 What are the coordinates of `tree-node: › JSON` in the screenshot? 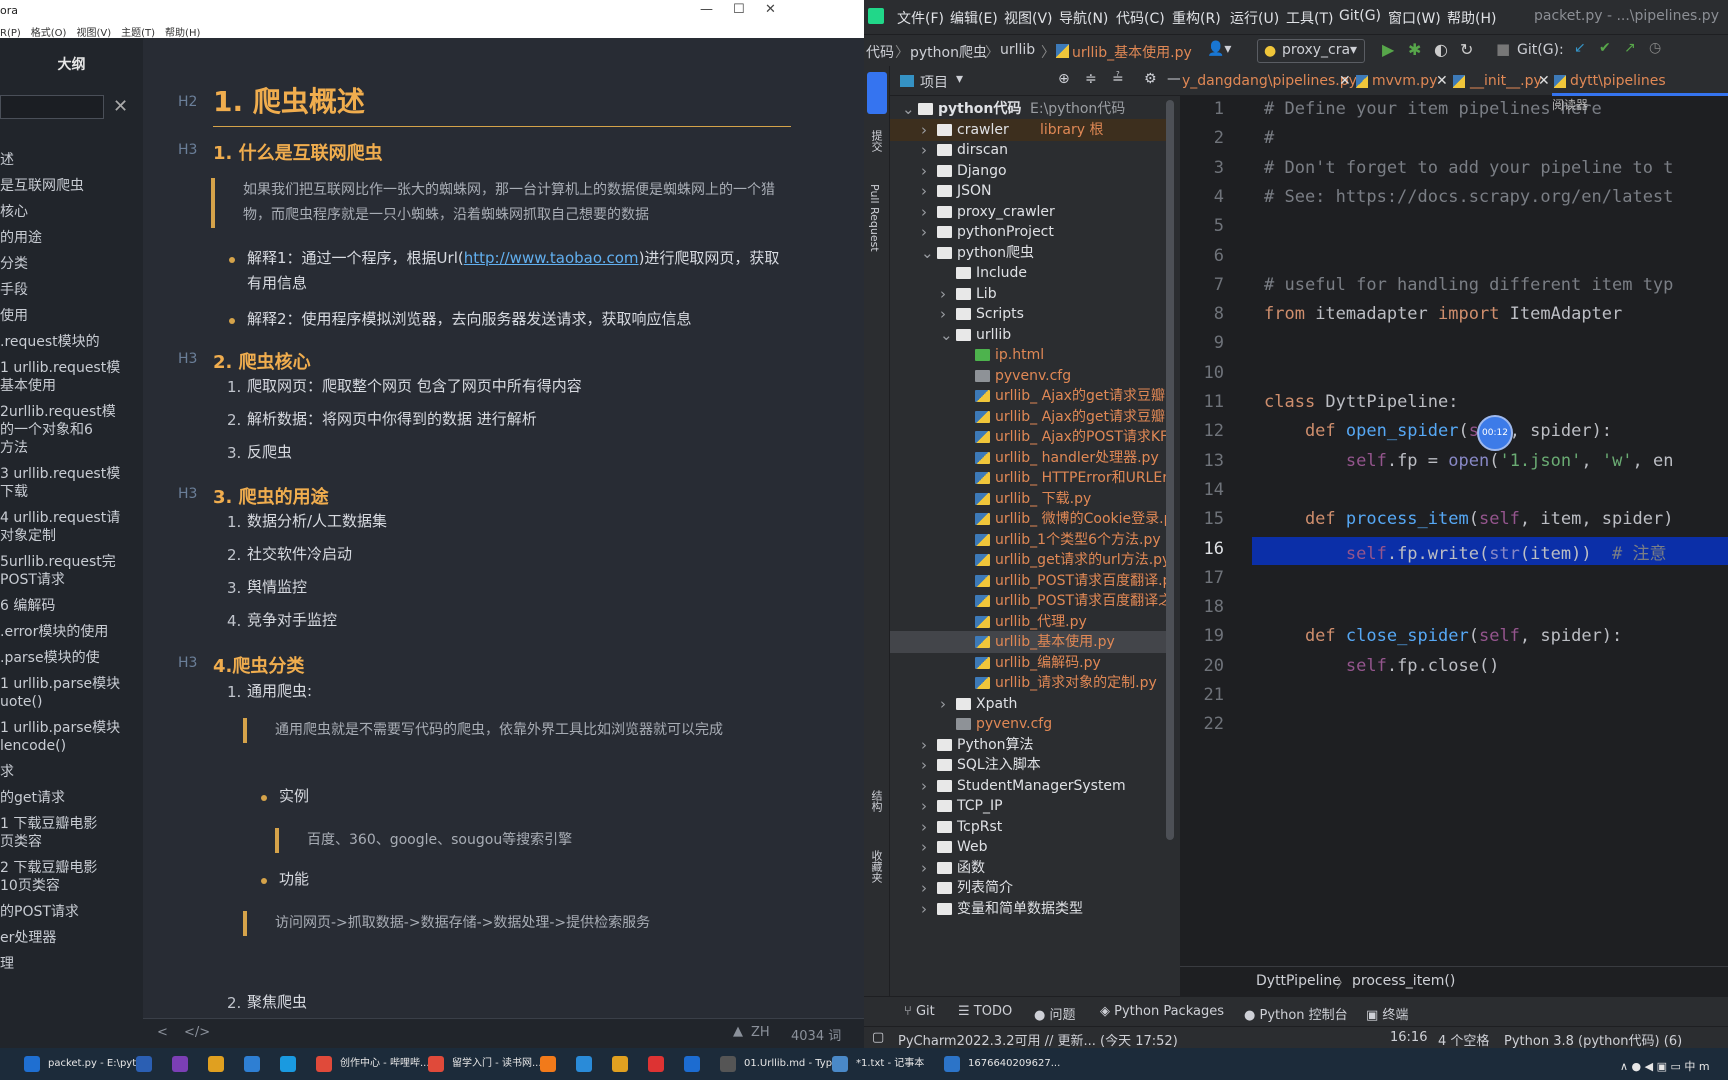 It's located at (1028, 191).